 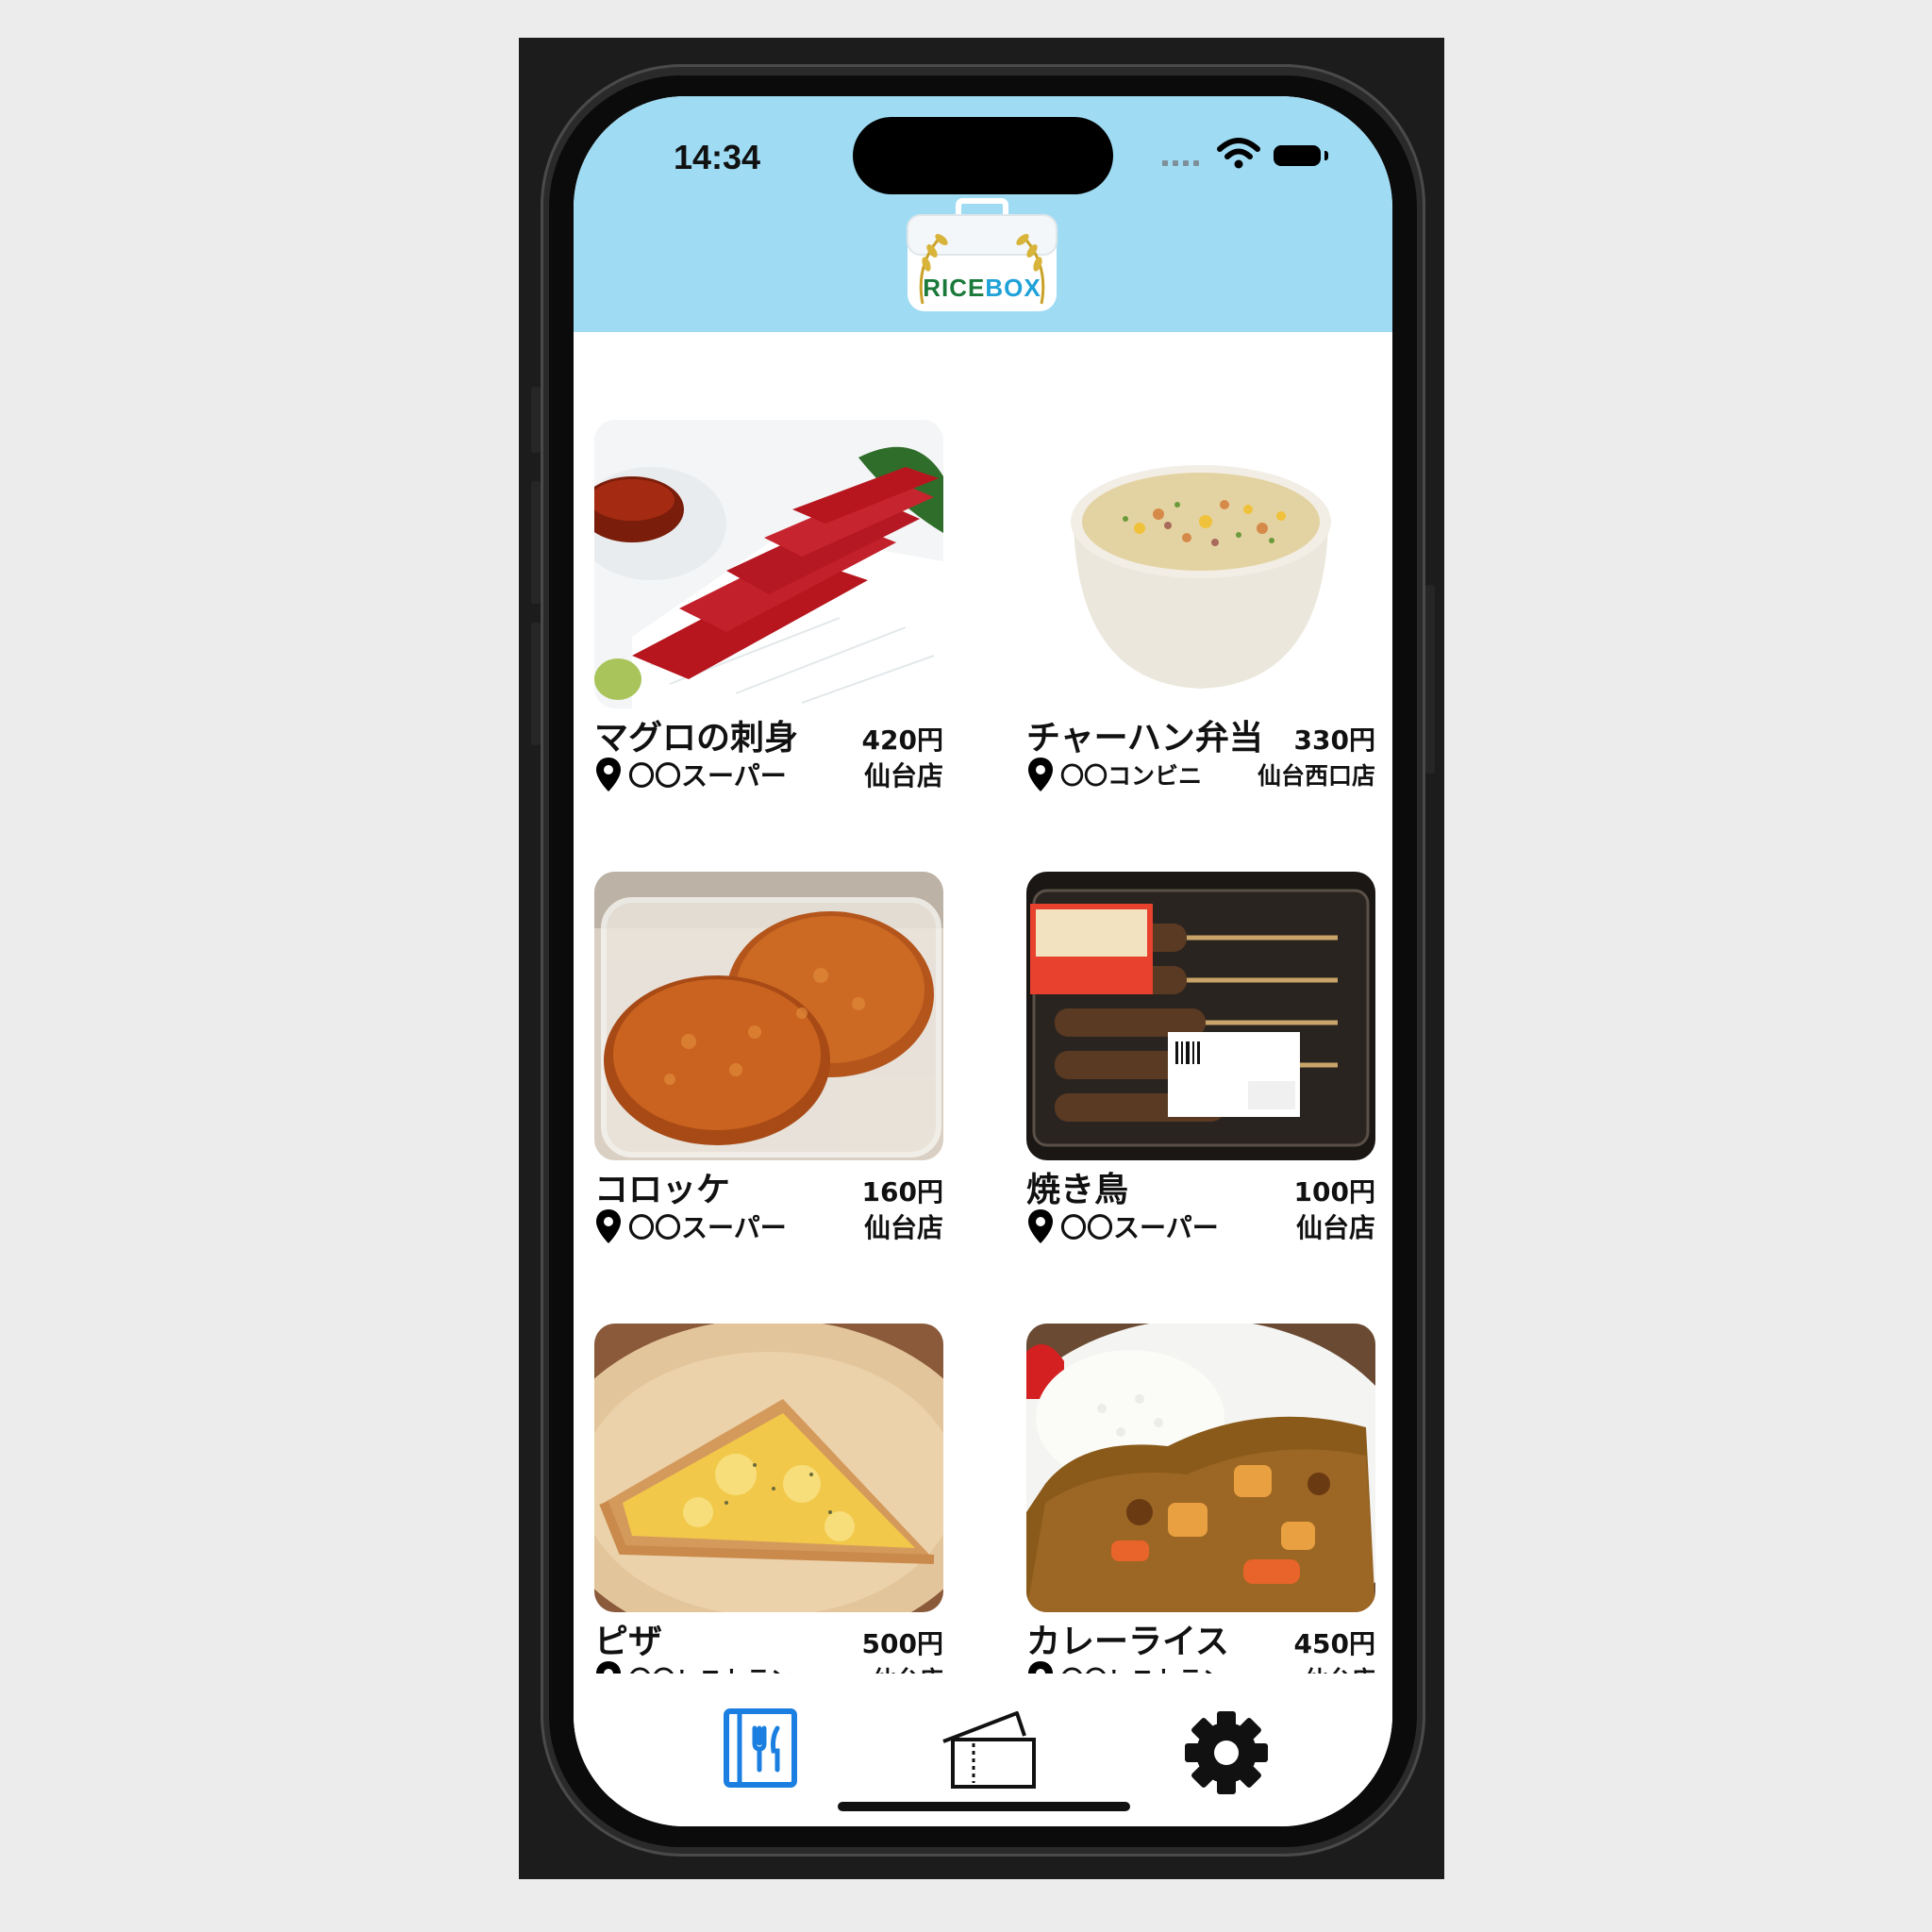 I want to click on menu-fork-knife-icon, so click(x=761, y=1748).